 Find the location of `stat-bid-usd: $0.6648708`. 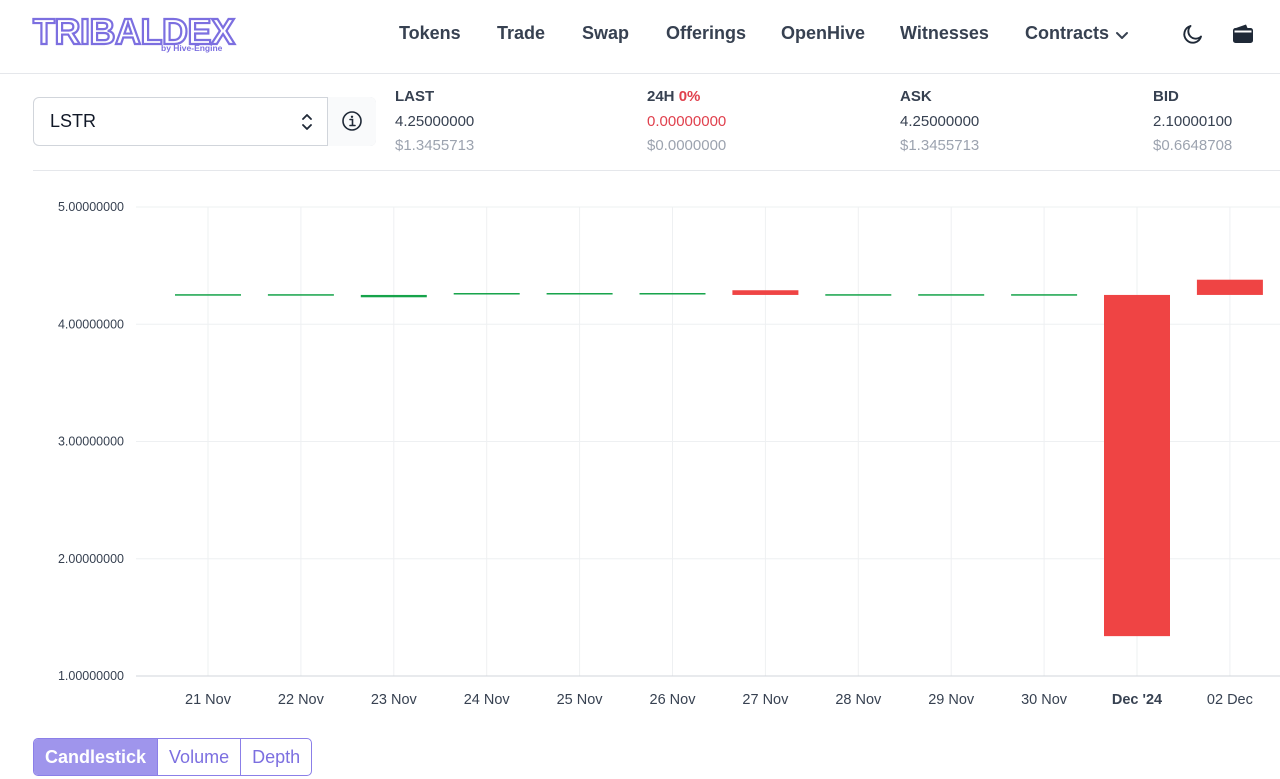

stat-bid-usd: $0.6648708 is located at coordinates (1193, 145).